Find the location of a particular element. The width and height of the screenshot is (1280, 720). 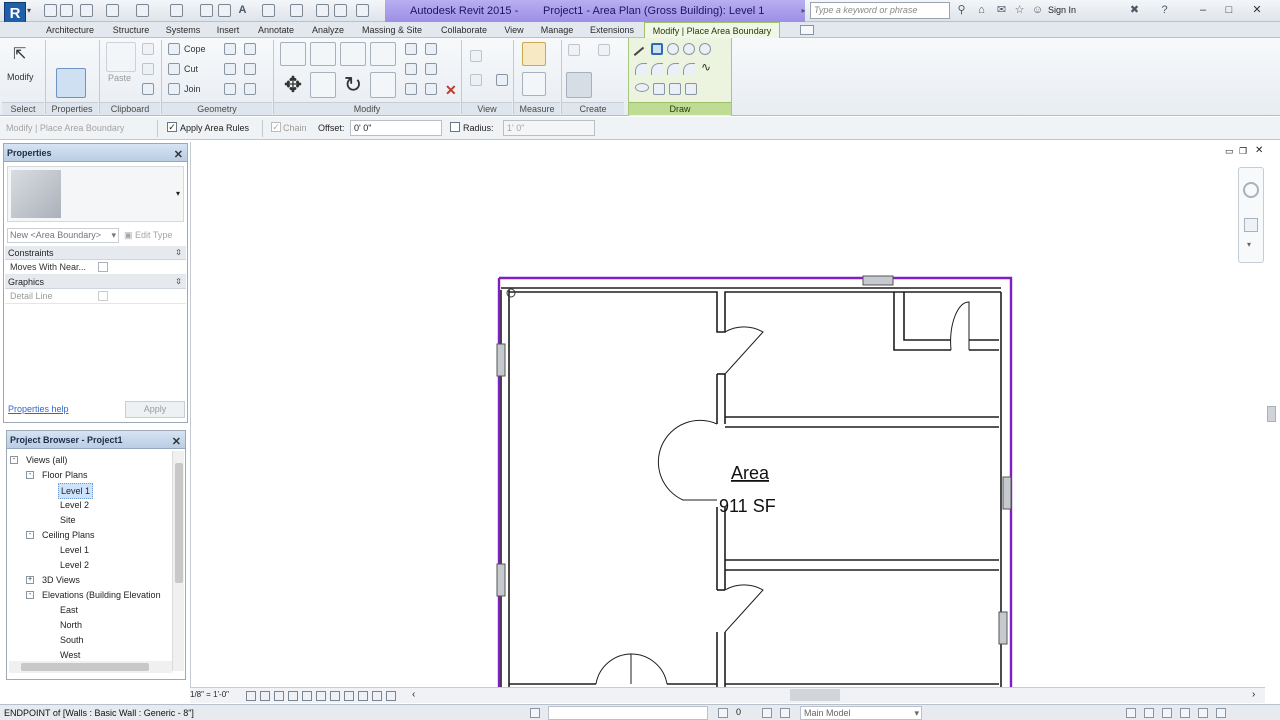

search-input: Type a keyword or phrase is located at coordinates (880, 10).